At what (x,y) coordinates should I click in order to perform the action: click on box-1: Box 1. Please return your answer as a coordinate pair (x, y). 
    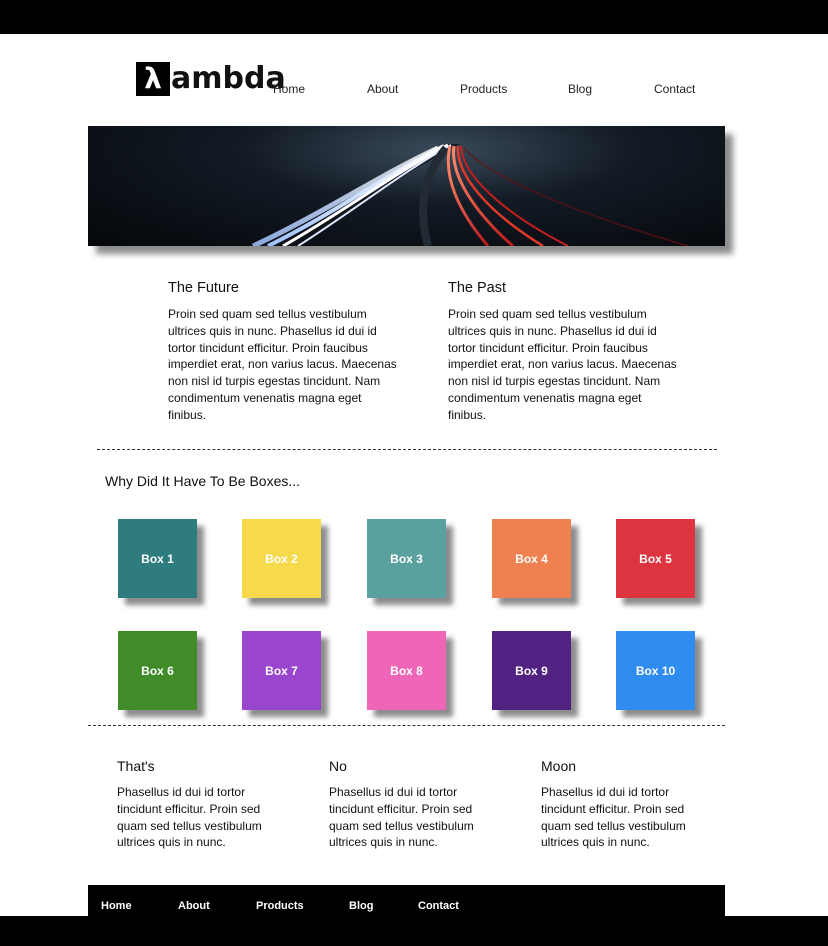
    Looking at the image, I should click on (157, 558).